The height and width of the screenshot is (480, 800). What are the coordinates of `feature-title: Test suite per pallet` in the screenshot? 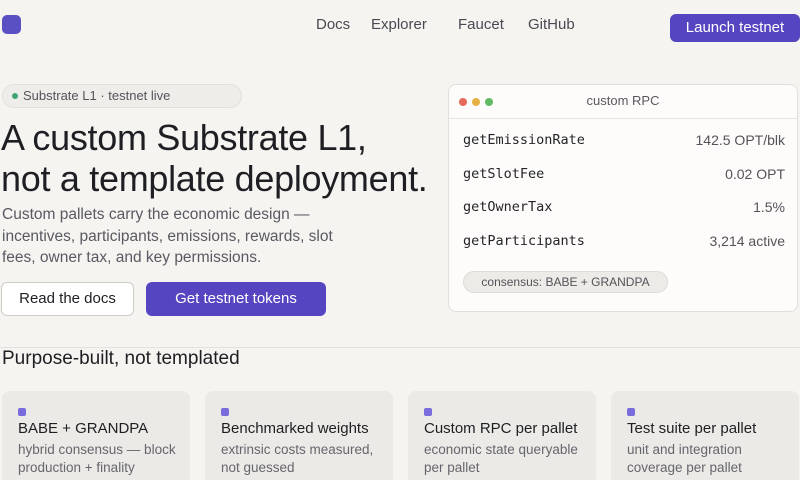 It's located at (692, 428).